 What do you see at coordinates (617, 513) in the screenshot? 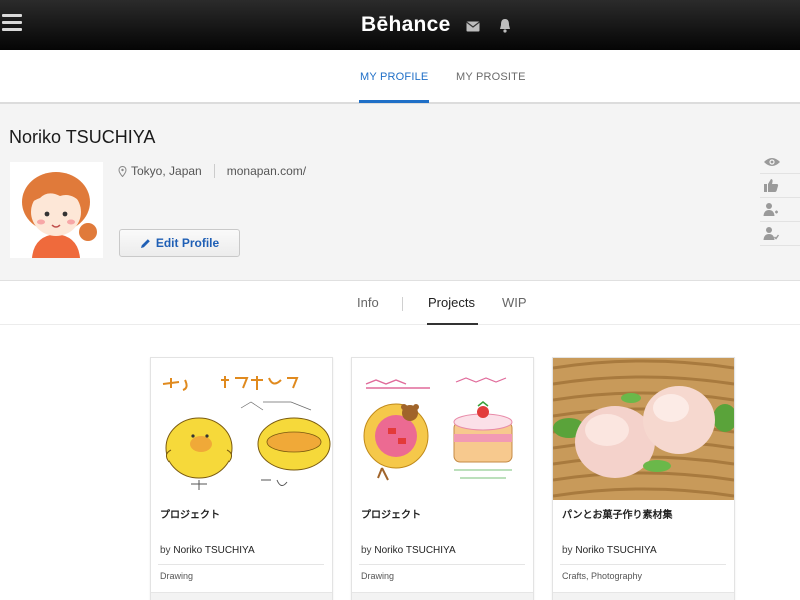
I see `project-title: パンとお菓子作り素材集` at bounding box center [617, 513].